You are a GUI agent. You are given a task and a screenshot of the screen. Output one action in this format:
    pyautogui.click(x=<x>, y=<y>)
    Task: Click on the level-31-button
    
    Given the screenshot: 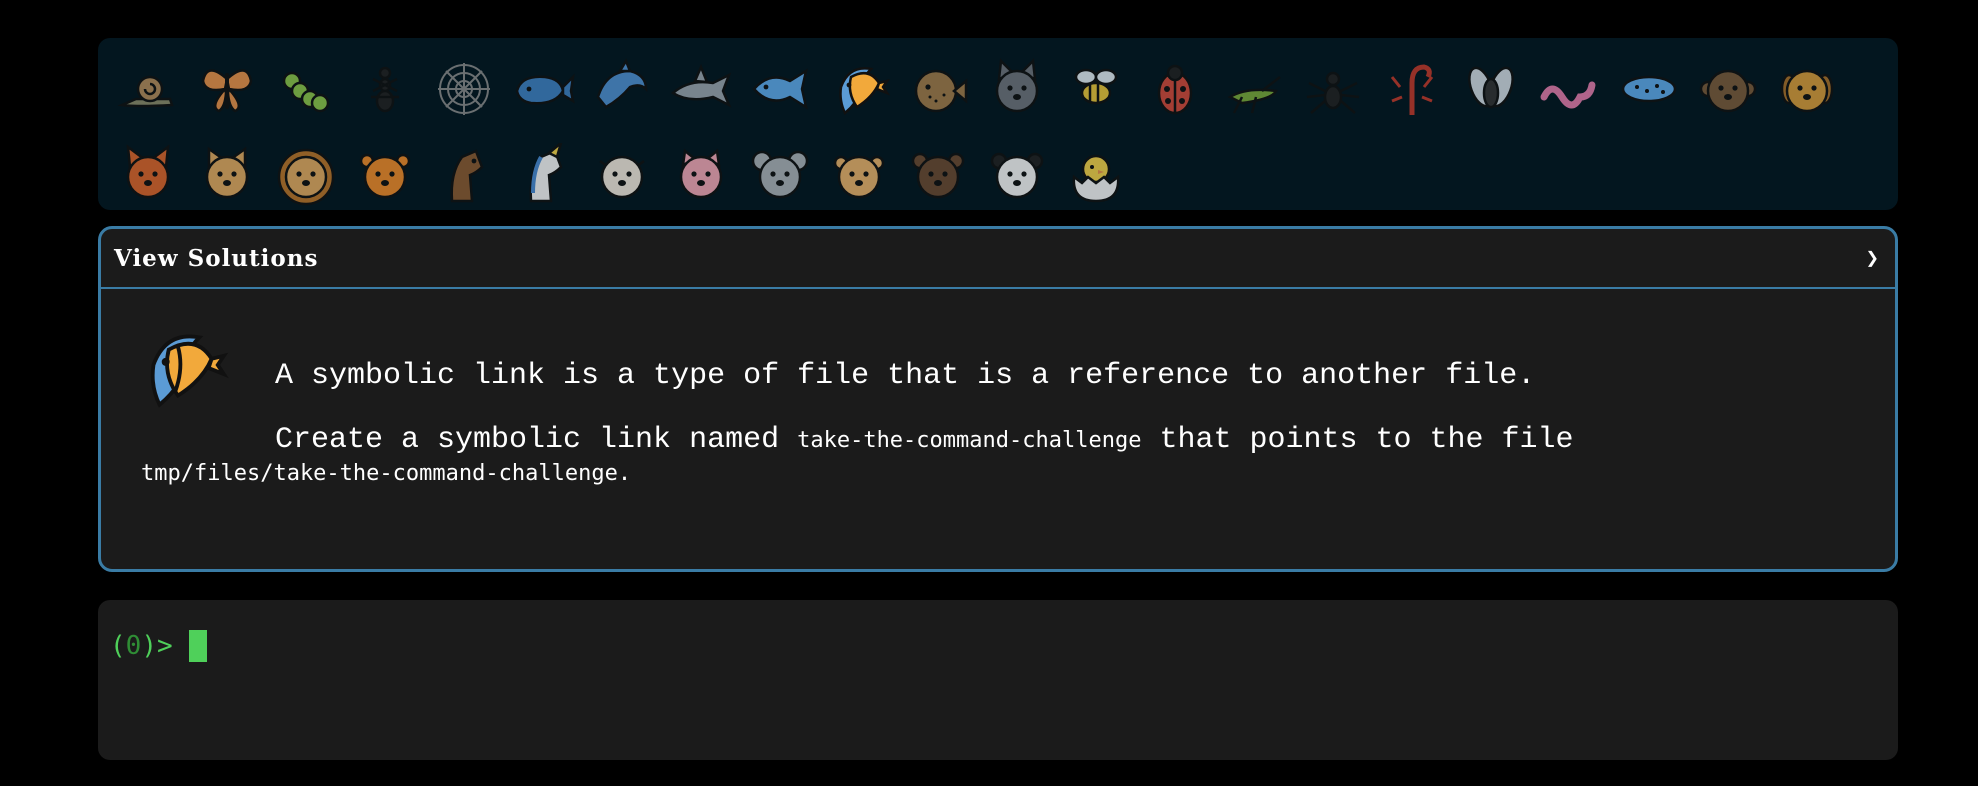 What is the action you would take?
    pyautogui.click(x=779, y=175)
    